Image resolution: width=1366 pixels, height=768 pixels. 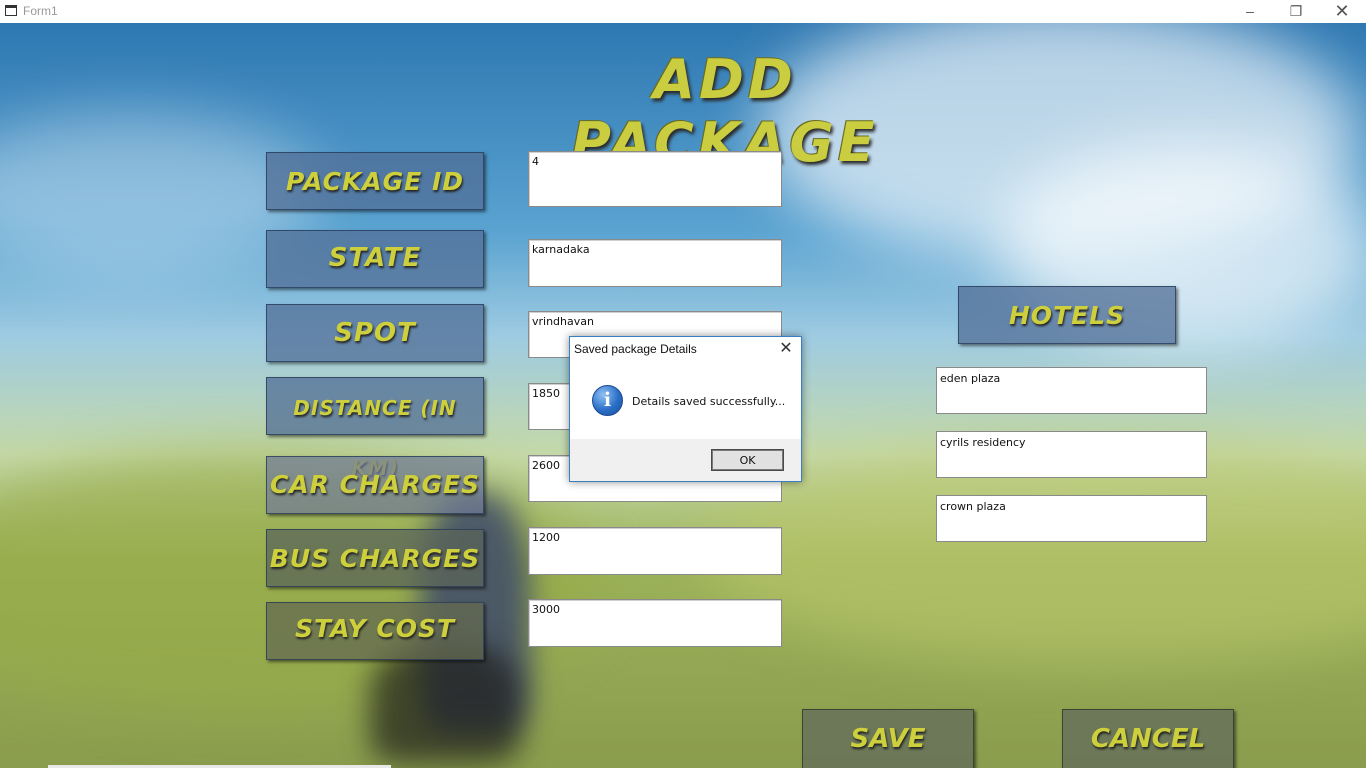 I want to click on label-text: STATE, so click(x=375, y=258).